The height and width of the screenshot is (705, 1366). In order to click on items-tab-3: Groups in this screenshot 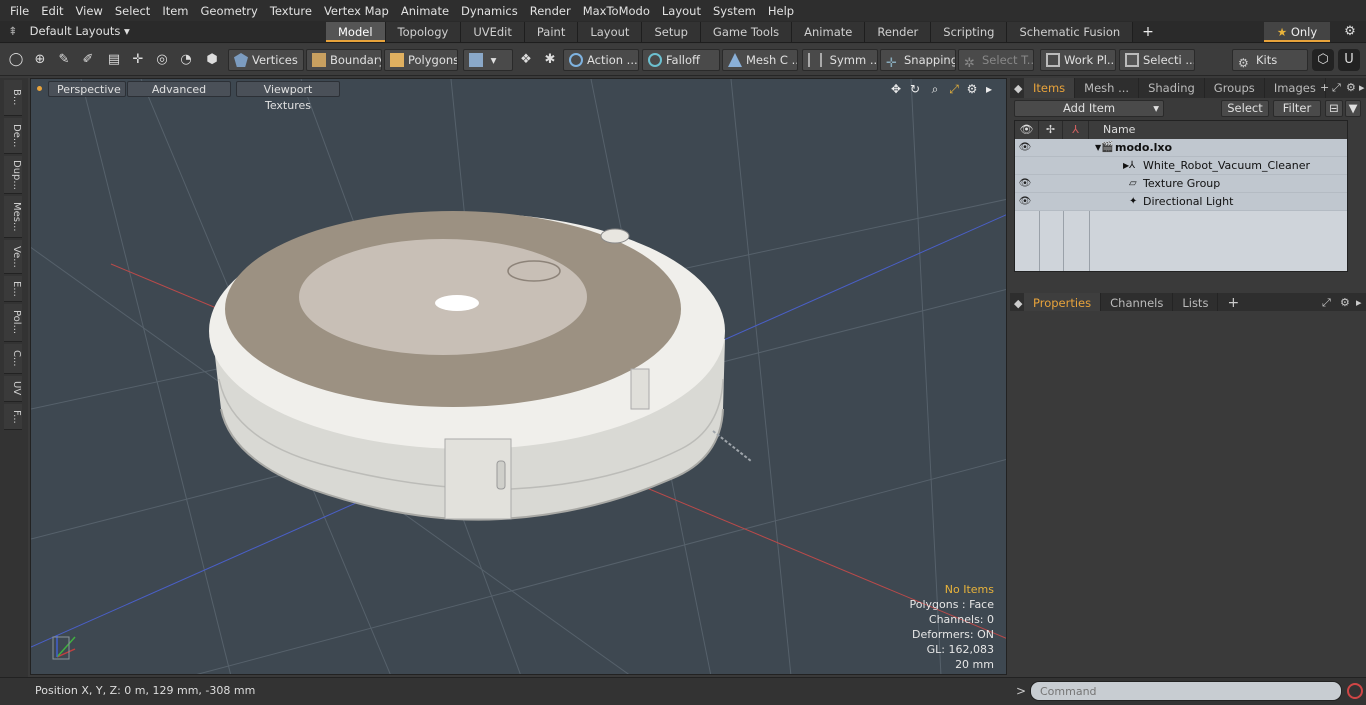, I will do `click(1235, 88)`.